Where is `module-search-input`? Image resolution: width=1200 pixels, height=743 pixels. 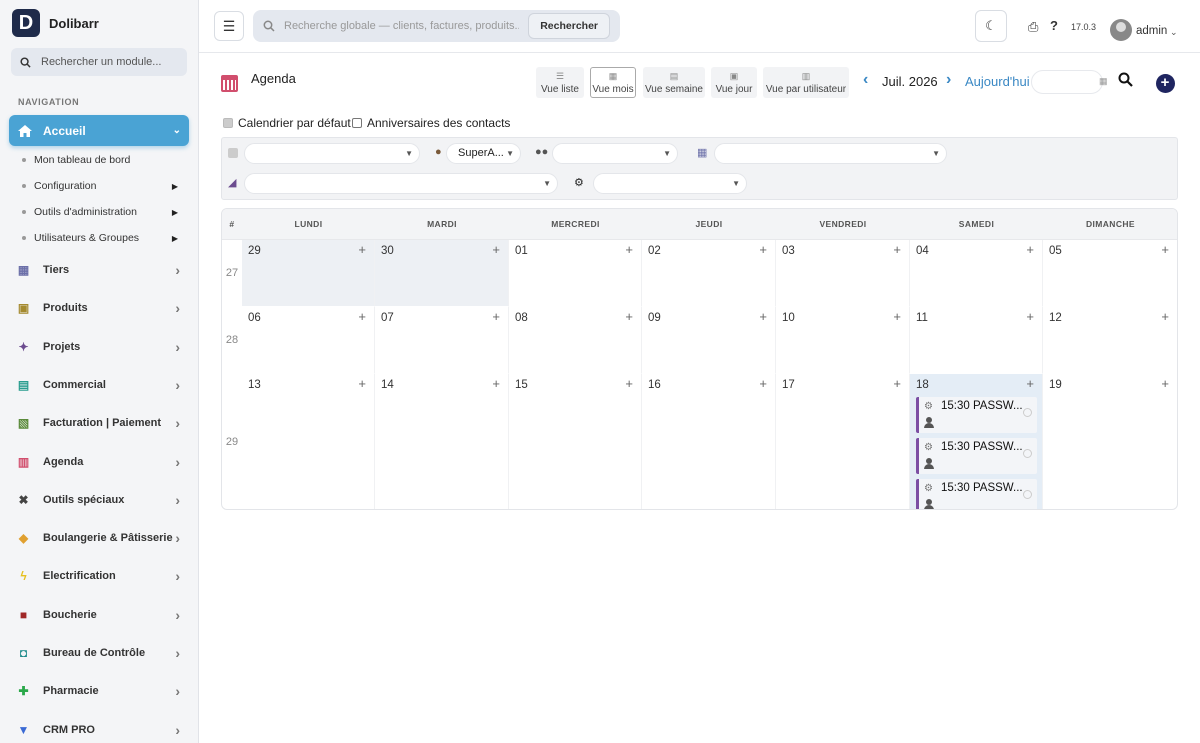
module-search-input is located at coordinates (111, 62).